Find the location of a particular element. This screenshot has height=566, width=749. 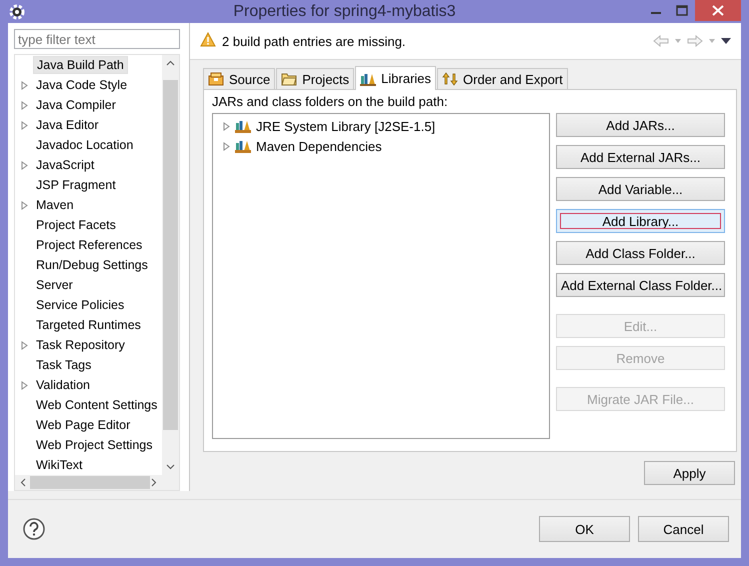

tab: Order and Export is located at coordinates (502, 78).